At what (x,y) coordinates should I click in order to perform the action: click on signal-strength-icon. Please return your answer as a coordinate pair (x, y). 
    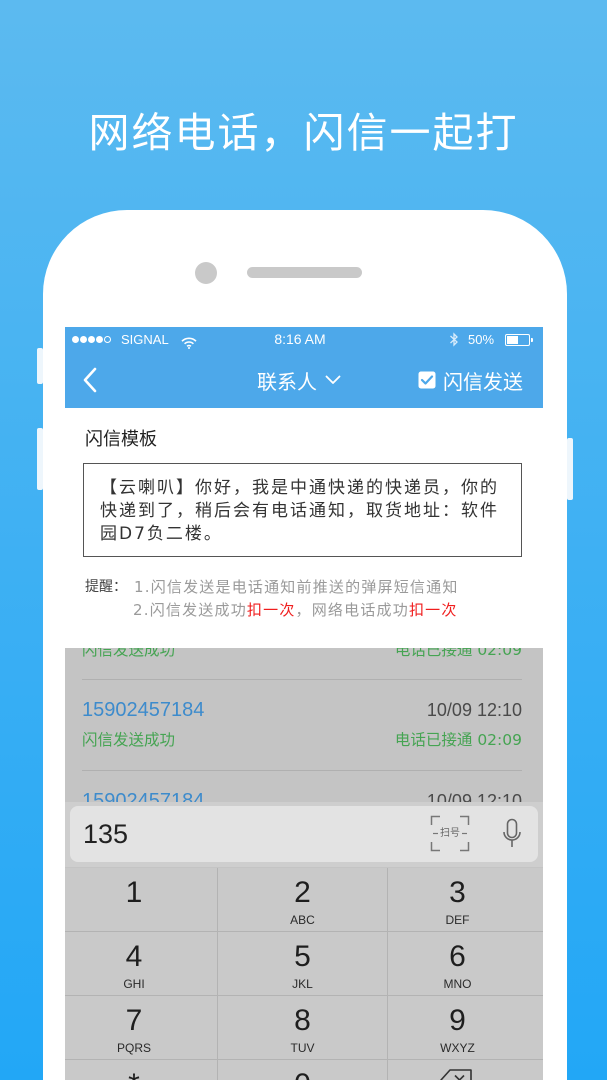
    Looking at the image, I should click on (91, 339).